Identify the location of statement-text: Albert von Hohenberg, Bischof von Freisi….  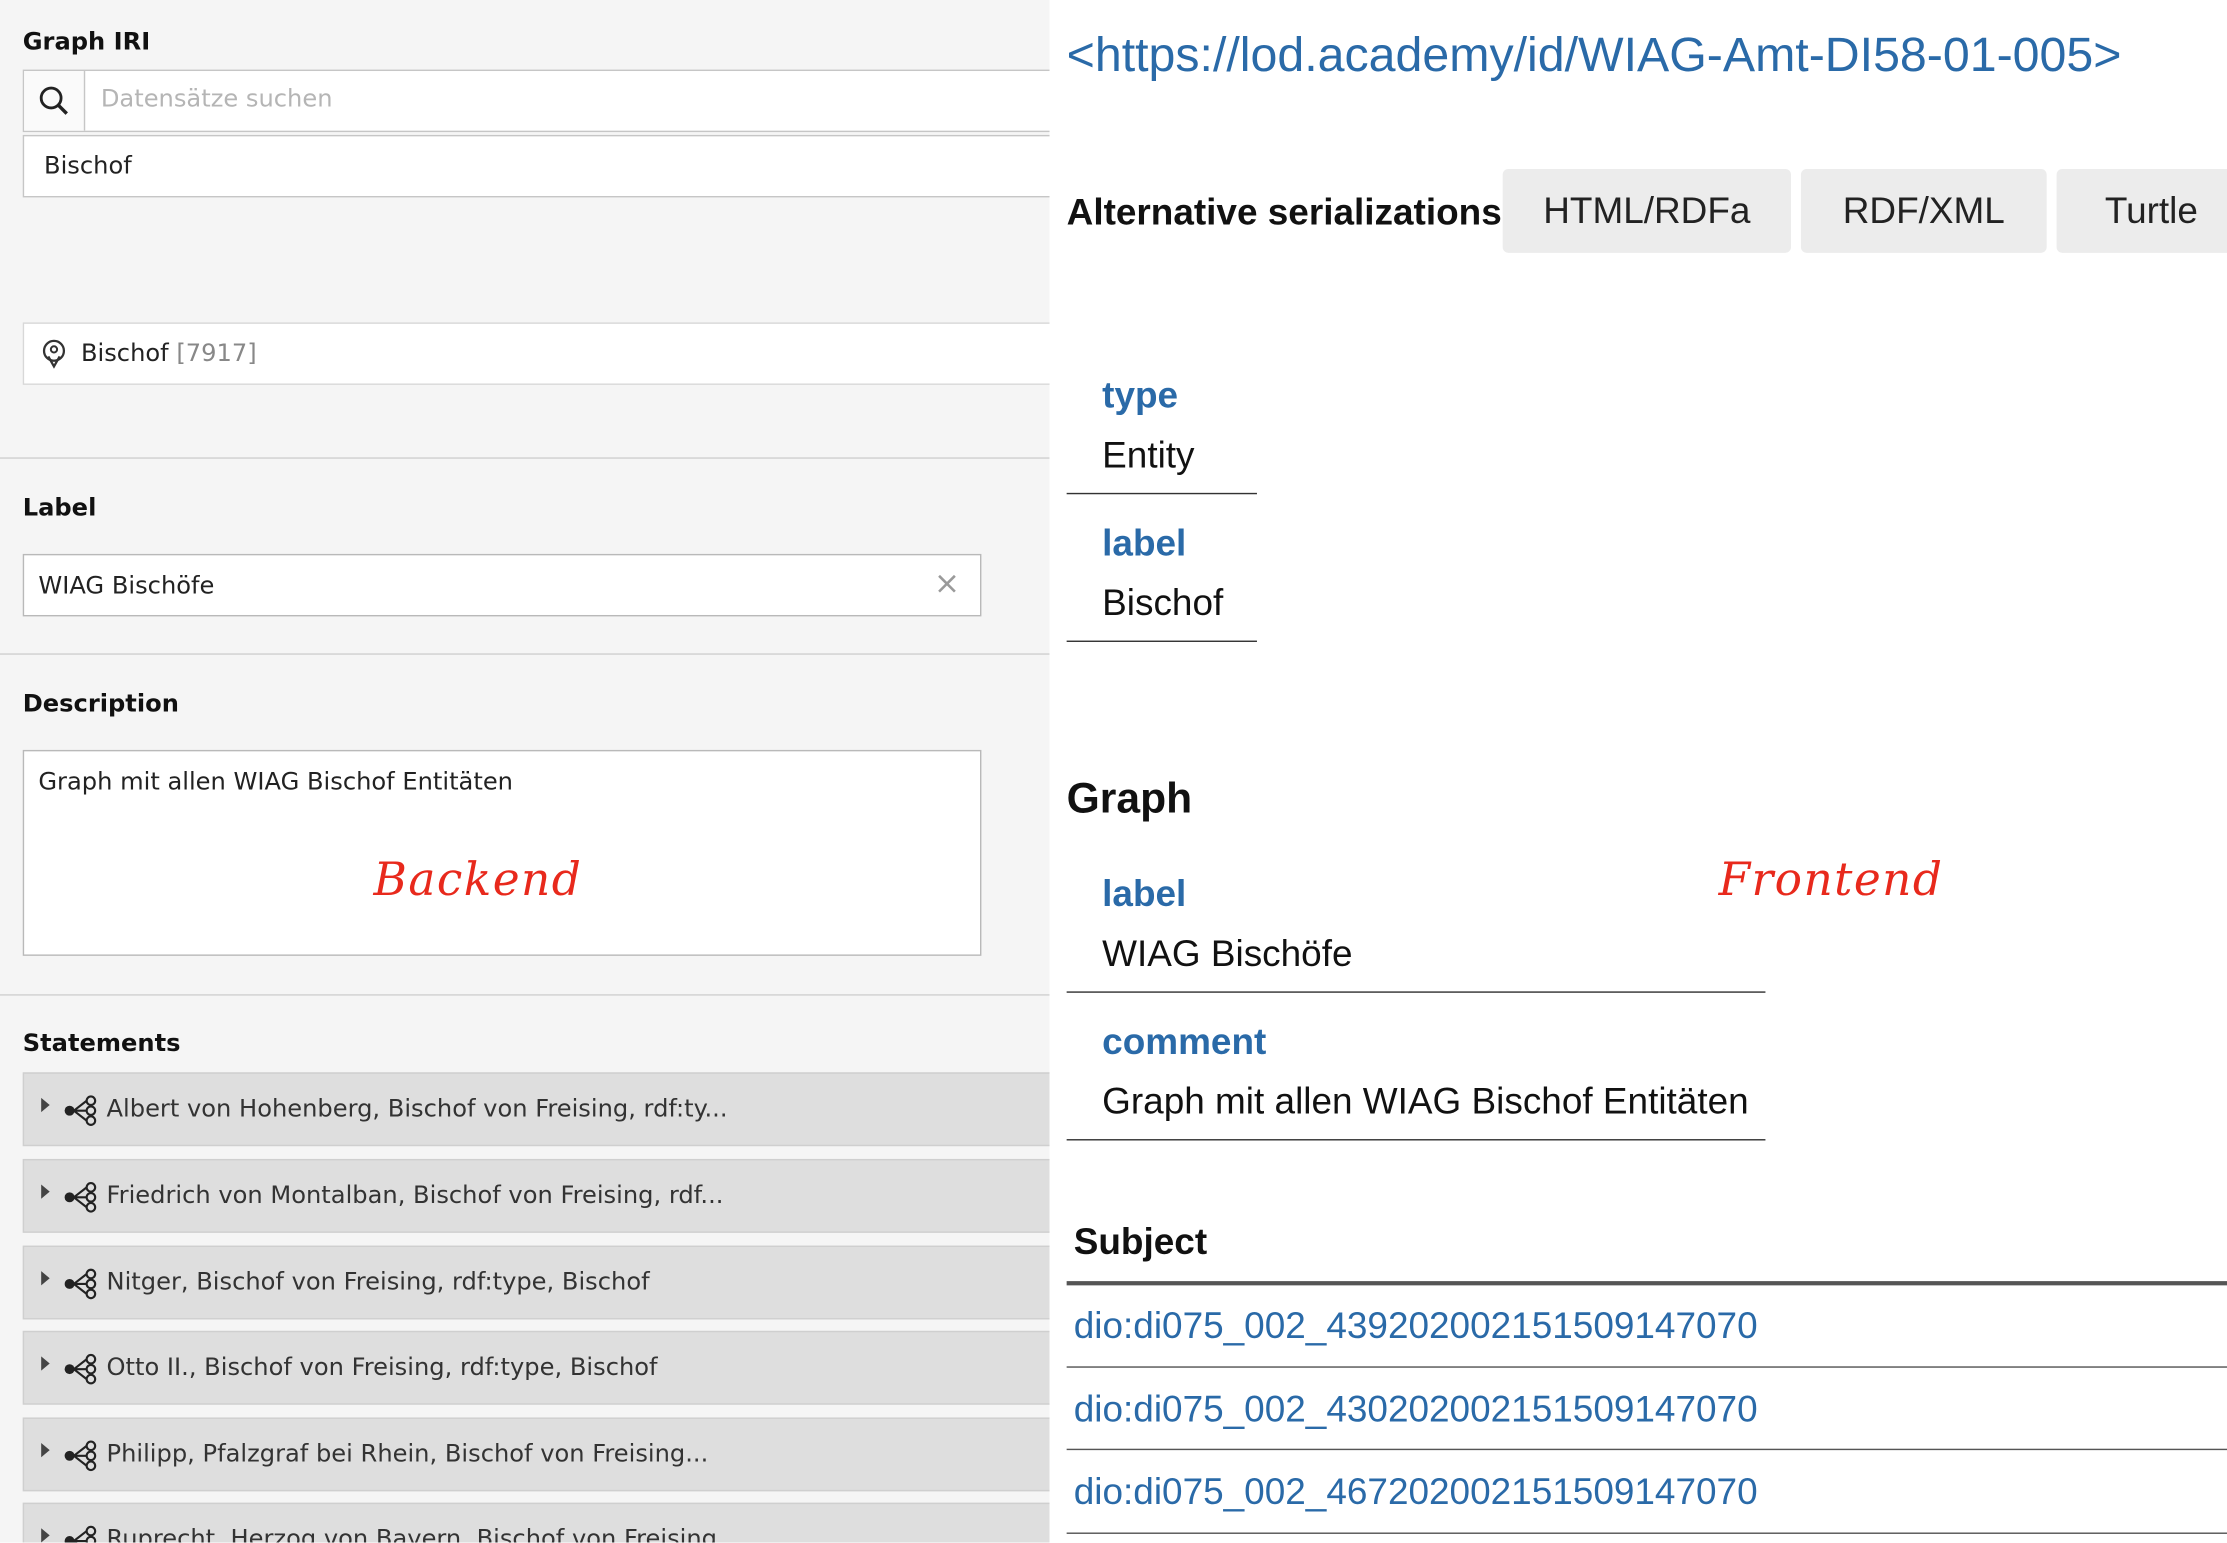
(417, 1109).